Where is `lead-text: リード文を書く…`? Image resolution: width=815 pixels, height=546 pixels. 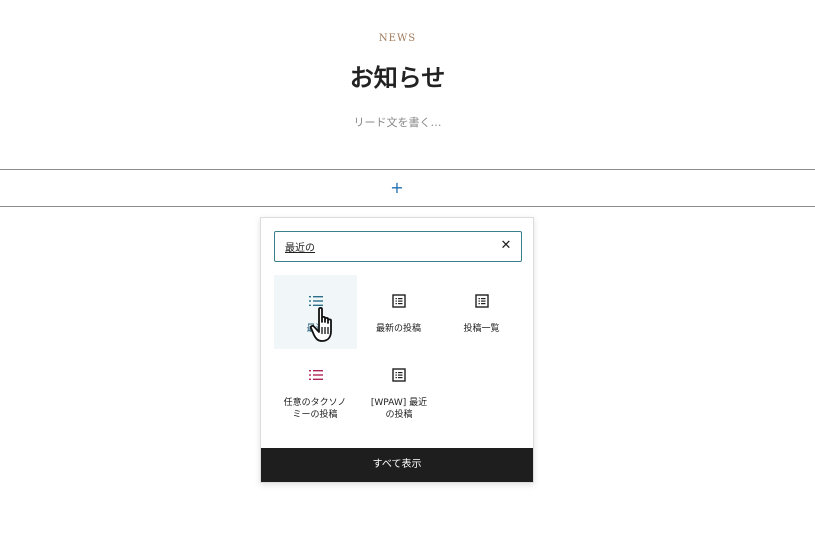
lead-text: リード文を書く… is located at coordinates (397, 122).